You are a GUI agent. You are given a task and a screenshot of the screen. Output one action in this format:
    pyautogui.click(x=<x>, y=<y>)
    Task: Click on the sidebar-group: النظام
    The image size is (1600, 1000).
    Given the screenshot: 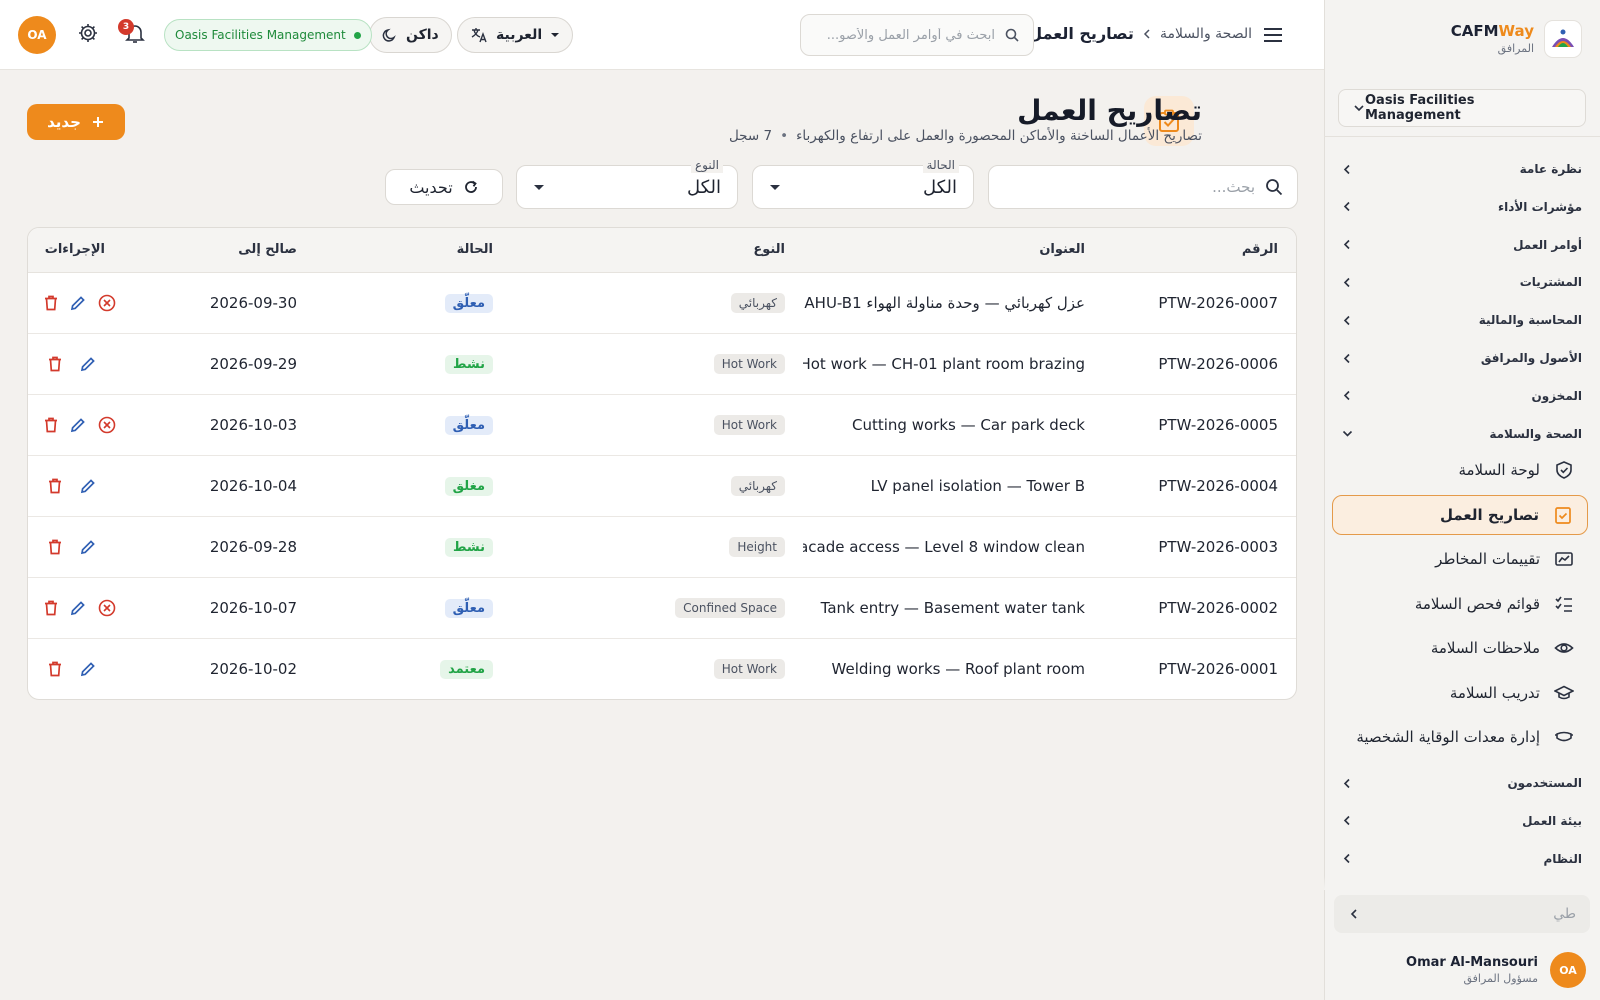 What is the action you would take?
    pyautogui.click(x=1462, y=859)
    